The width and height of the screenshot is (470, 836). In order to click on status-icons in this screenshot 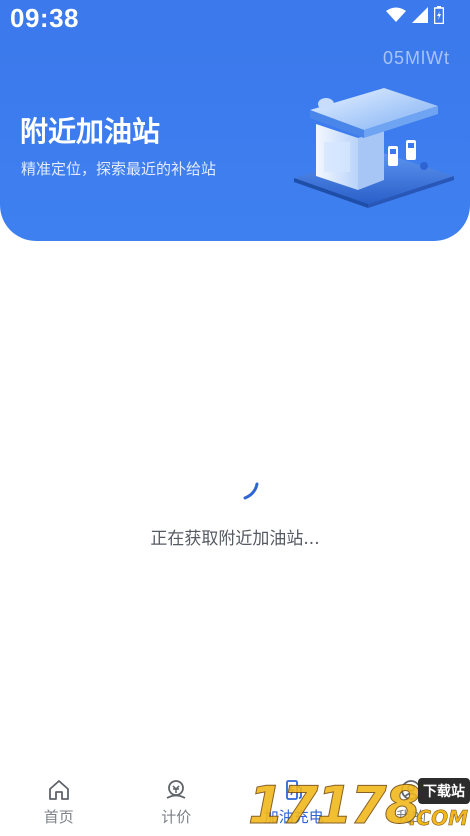, I will do `click(415, 15)`.